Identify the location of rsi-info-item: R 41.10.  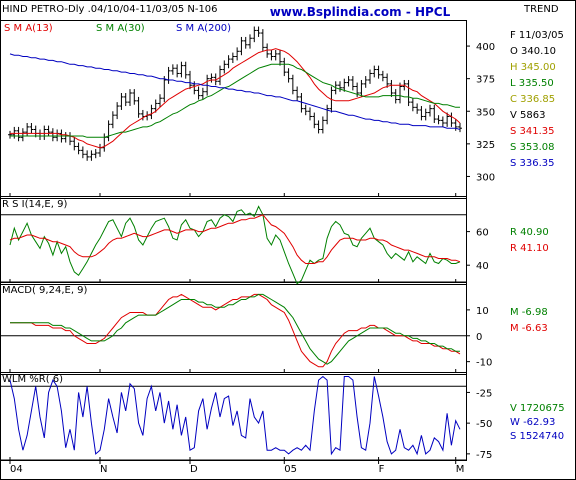
(529, 248).